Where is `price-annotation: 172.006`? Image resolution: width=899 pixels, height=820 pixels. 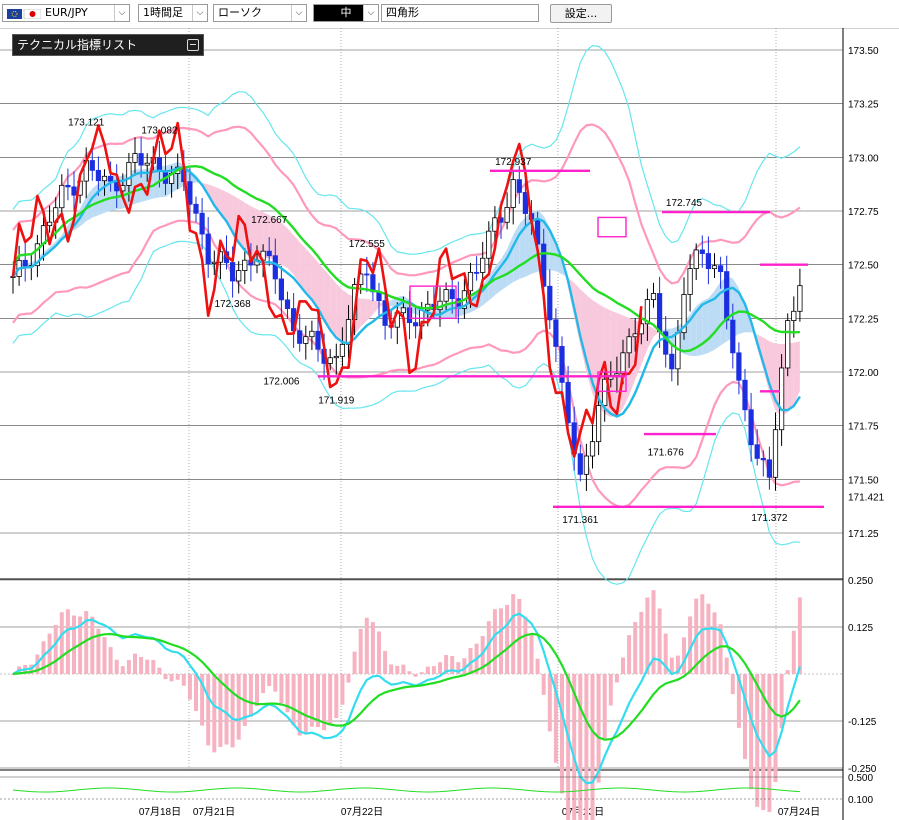 price-annotation: 172.006 is located at coordinates (281, 382).